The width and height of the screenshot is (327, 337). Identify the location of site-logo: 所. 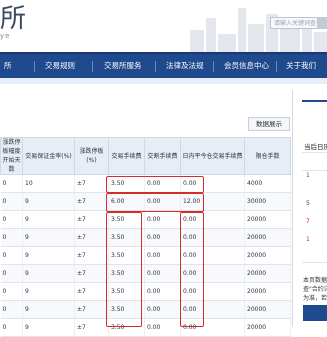
(13, 19).